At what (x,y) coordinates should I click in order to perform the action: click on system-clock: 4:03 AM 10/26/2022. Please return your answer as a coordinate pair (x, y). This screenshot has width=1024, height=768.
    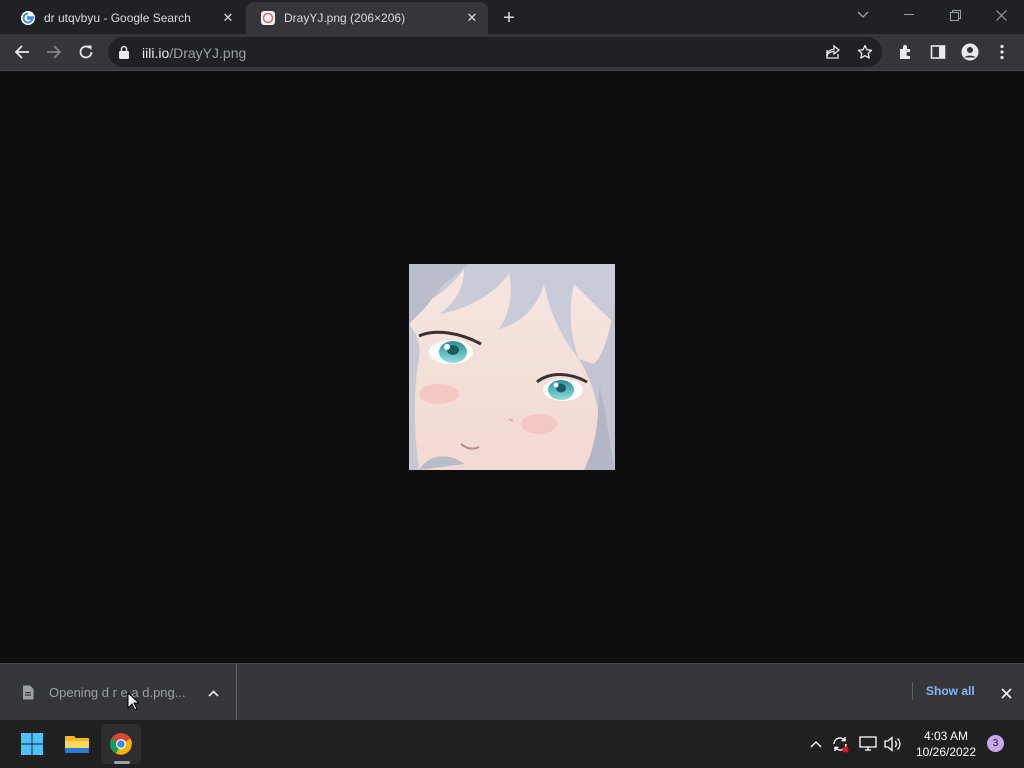
    Looking at the image, I should click on (946, 744).